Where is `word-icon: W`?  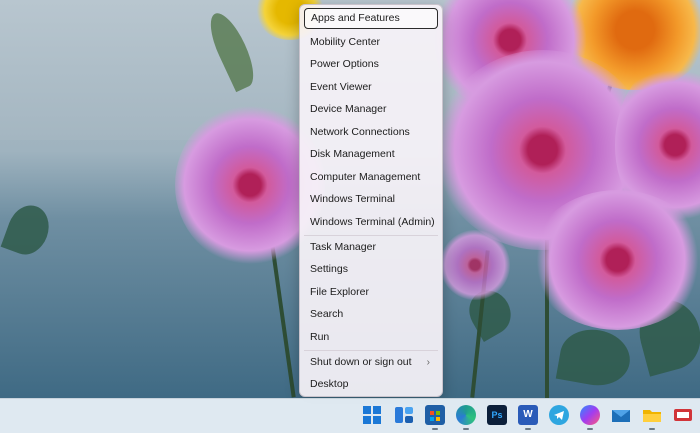 word-icon: W is located at coordinates (528, 415).